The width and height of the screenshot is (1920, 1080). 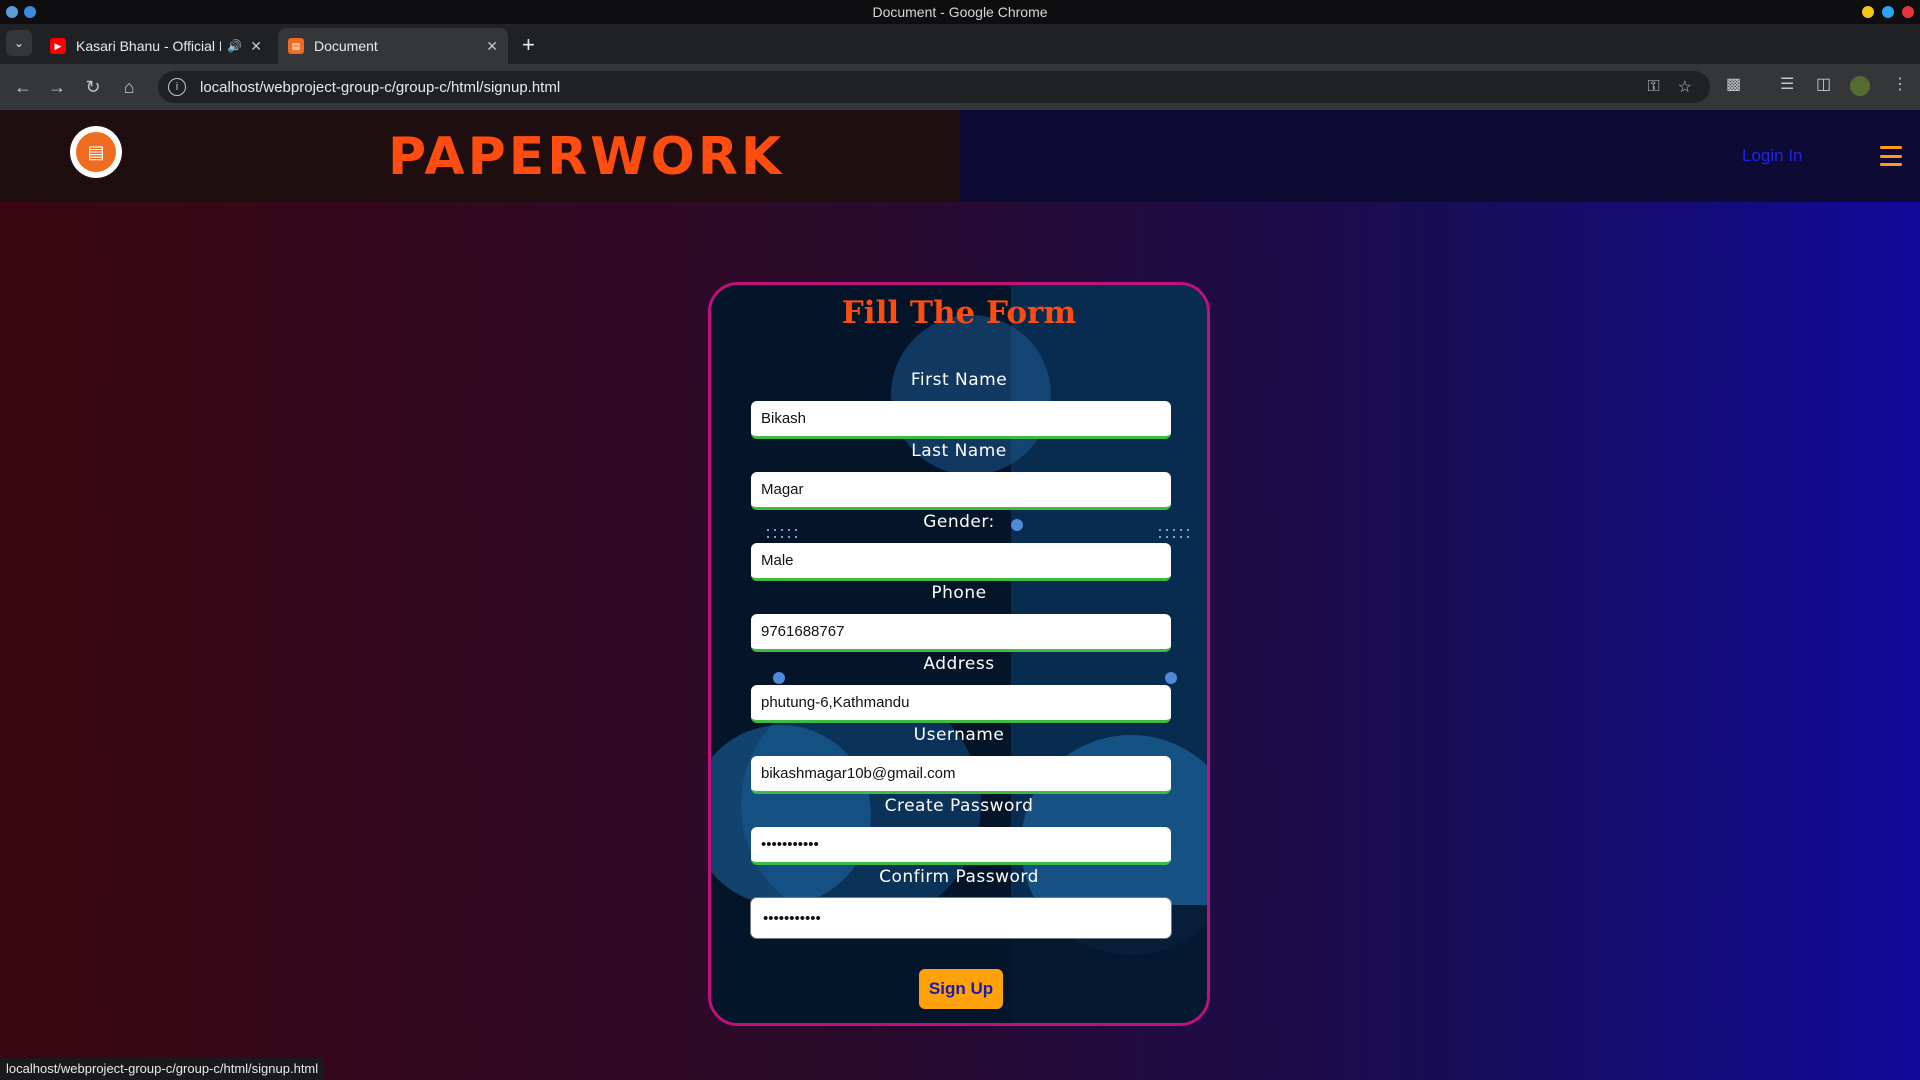 I want to click on hamburger-menu-icon, so click(x=1891, y=156).